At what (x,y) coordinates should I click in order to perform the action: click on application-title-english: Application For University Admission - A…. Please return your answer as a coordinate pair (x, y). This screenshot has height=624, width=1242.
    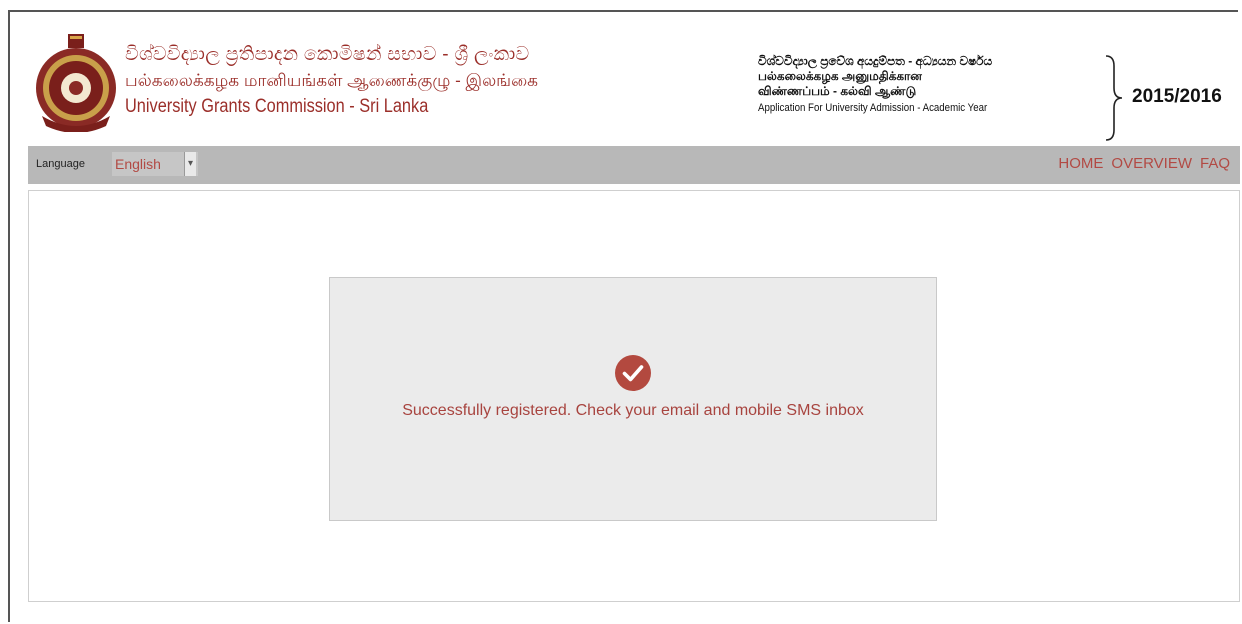
    Looking at the image, I should click on (873, 108).